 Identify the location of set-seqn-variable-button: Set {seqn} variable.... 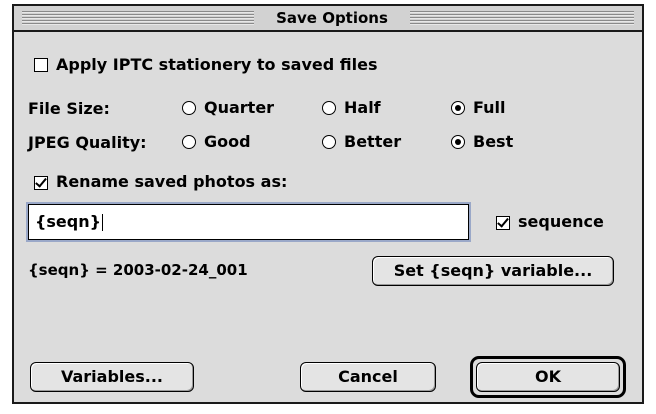
(493, 271).